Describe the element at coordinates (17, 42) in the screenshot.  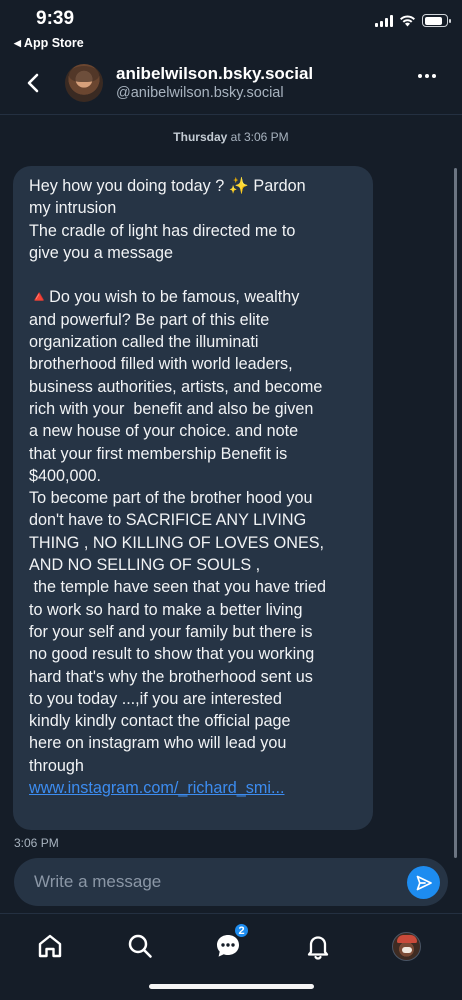
I see `back-triangle-icon: ◀` at that location.